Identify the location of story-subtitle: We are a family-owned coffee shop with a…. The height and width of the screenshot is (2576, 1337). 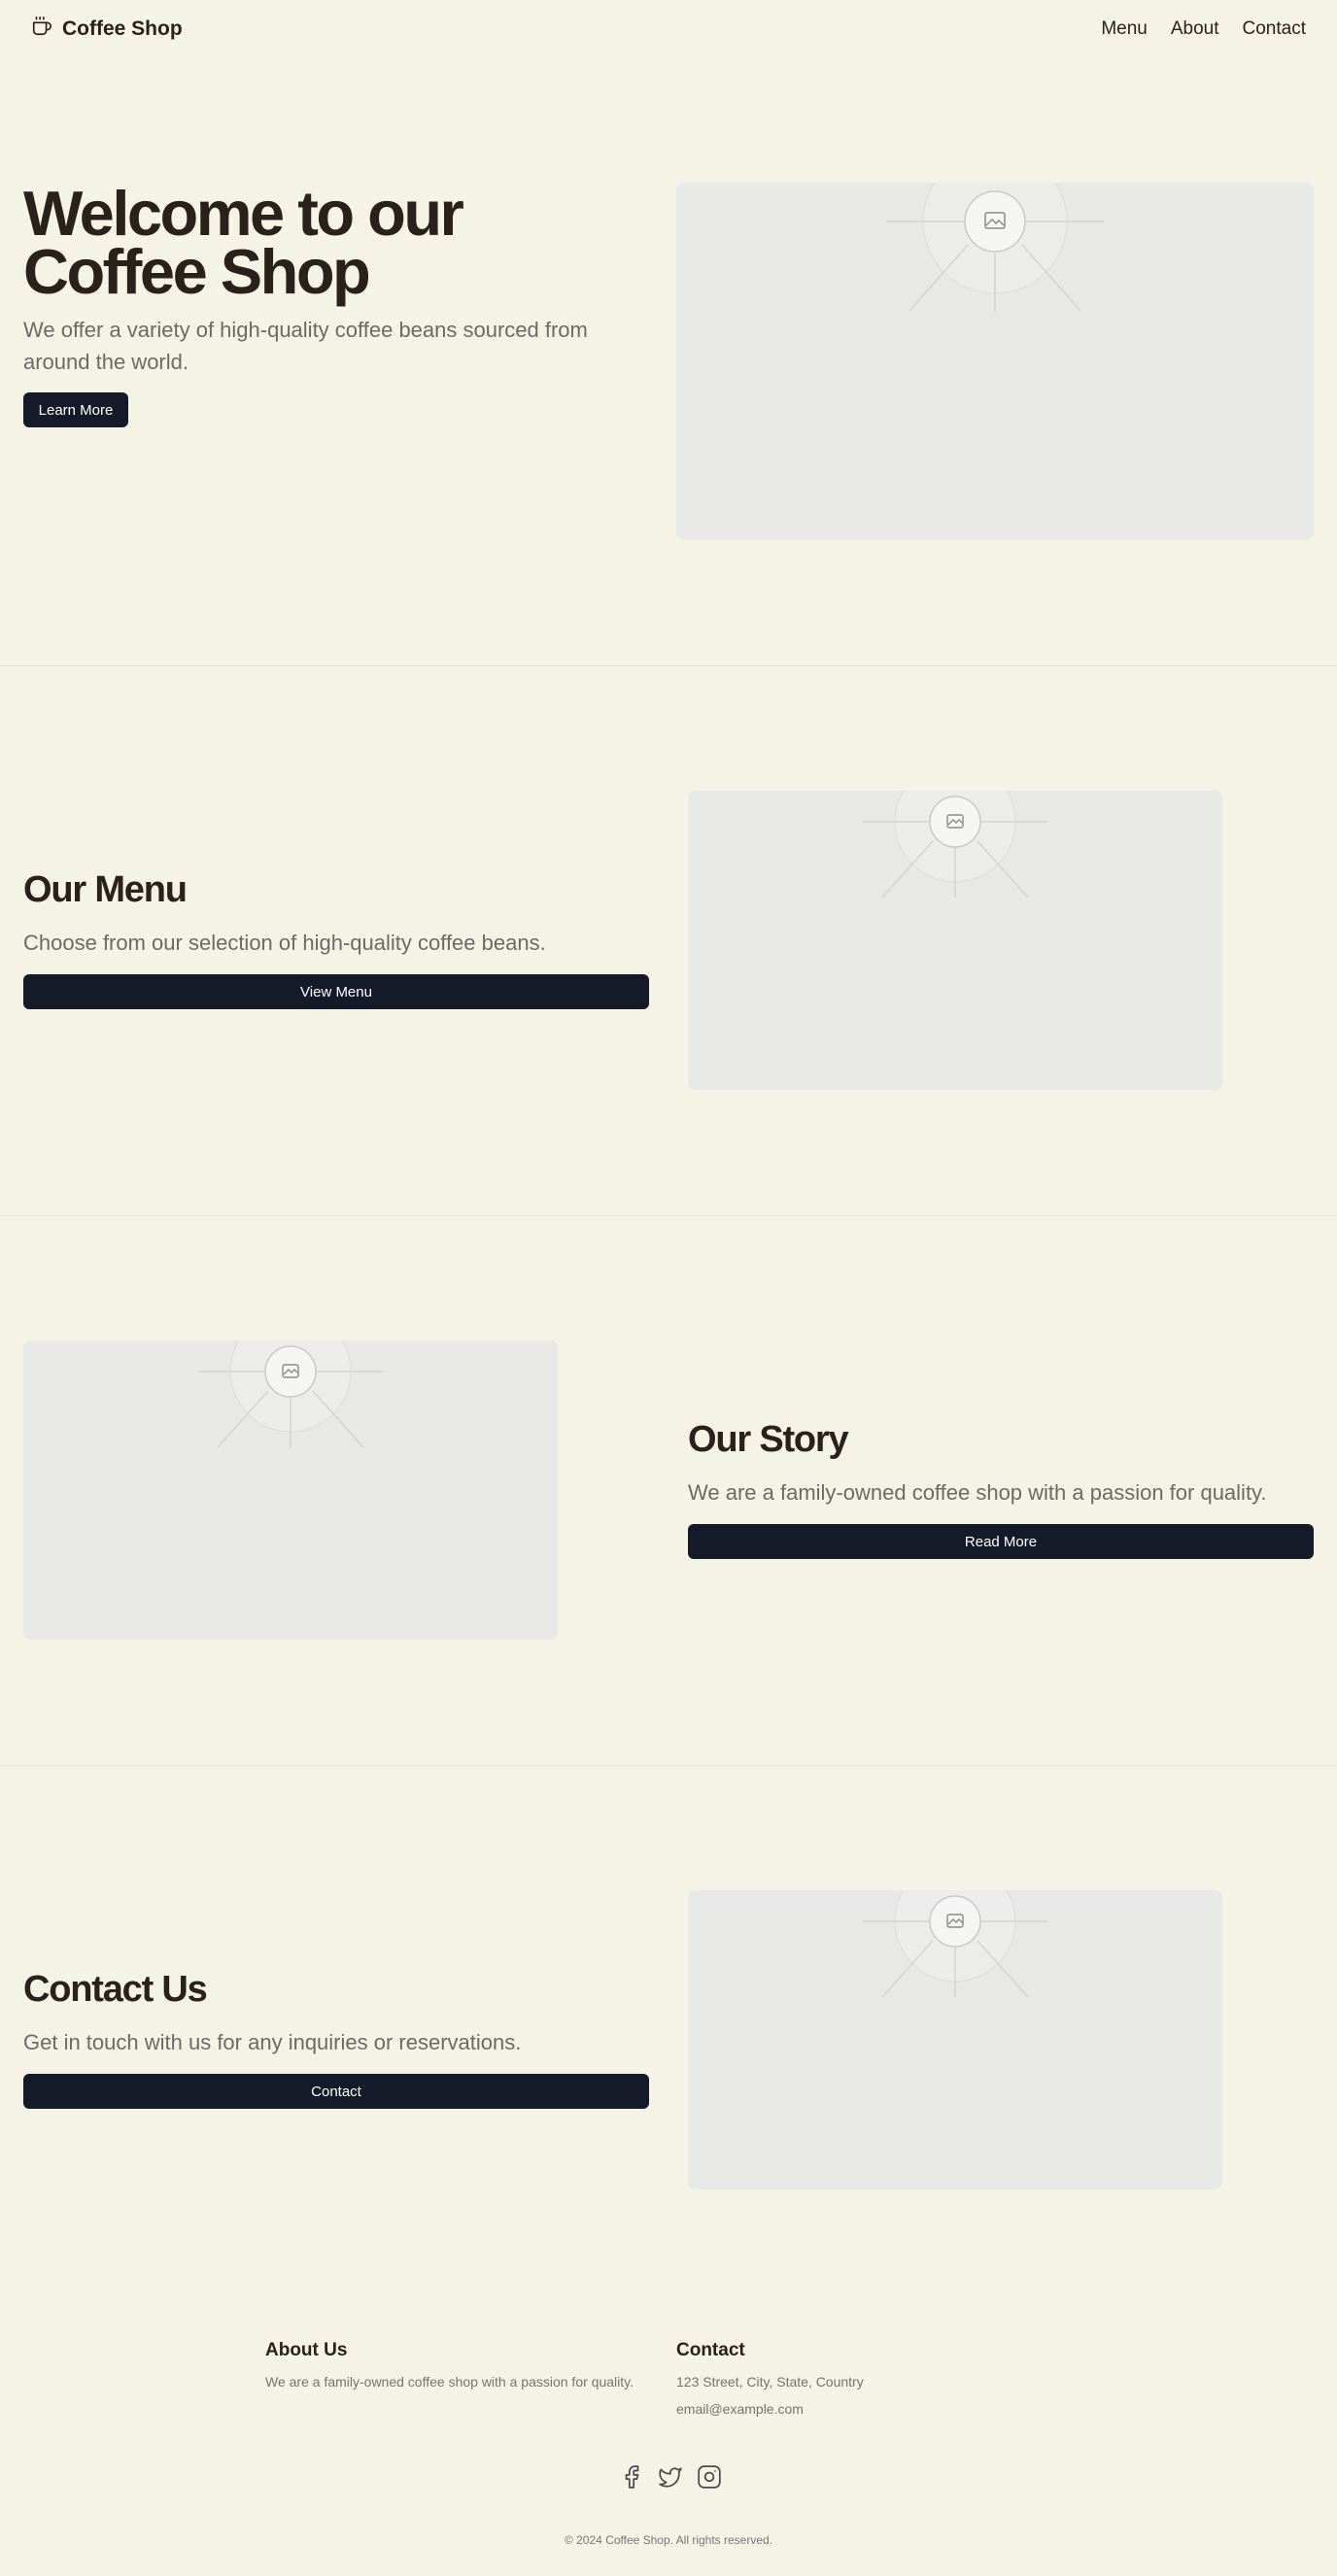
(978, 1492).